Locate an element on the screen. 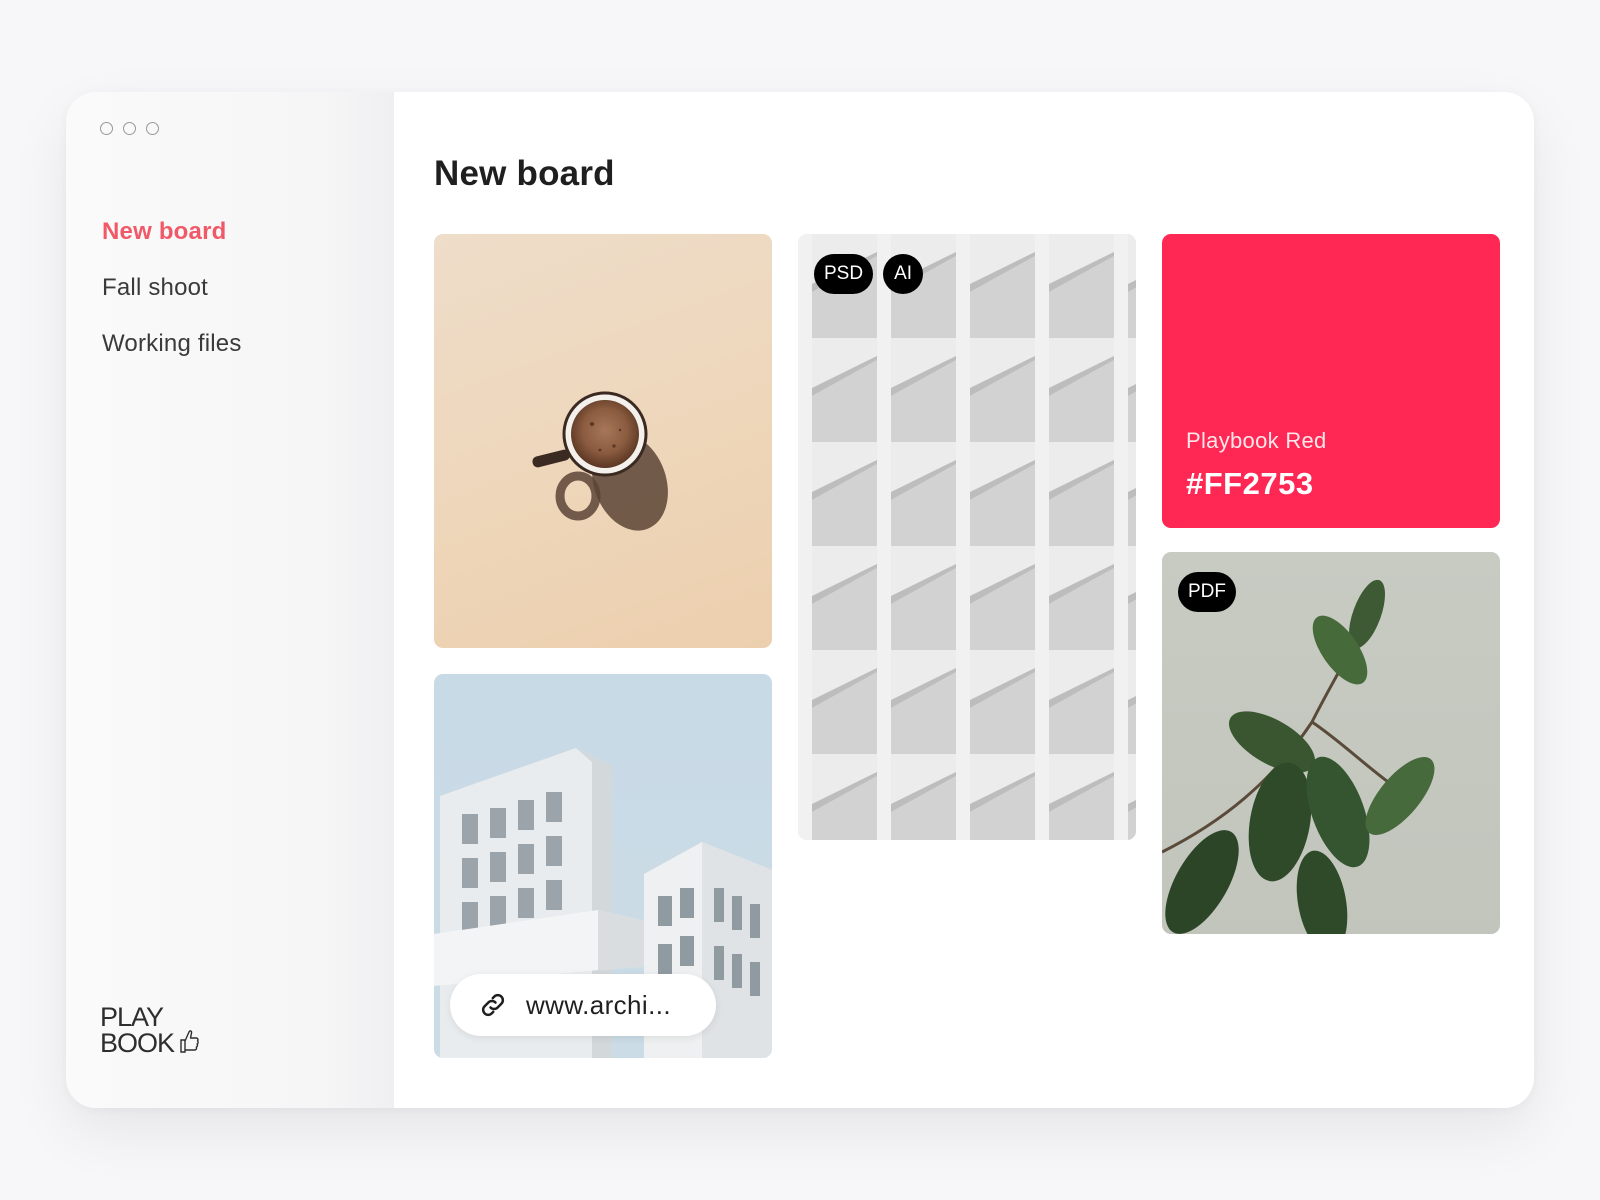 This screenshot has height=1200, width=1600. thumbs-up-icon is located at coordinates (189, 1041).